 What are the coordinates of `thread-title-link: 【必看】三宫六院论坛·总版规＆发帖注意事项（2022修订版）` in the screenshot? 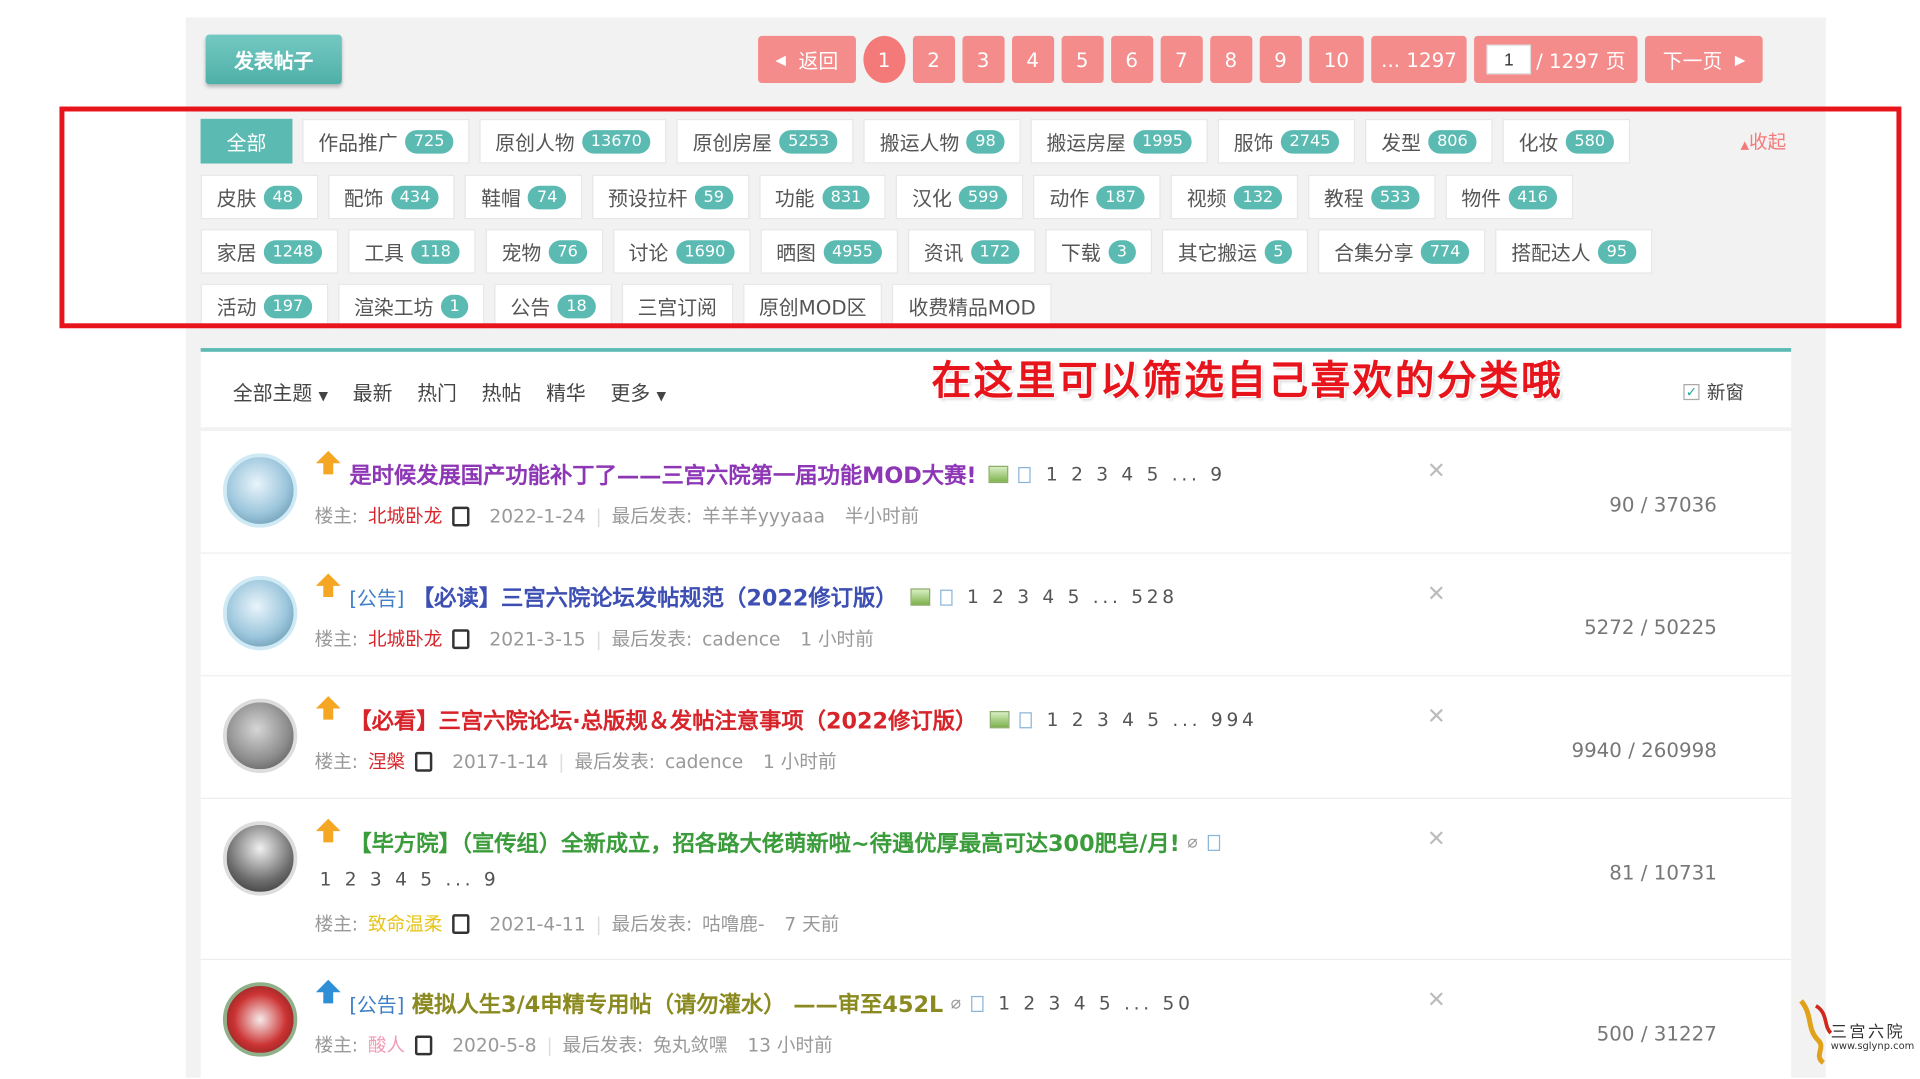 It's located at (663, 720).